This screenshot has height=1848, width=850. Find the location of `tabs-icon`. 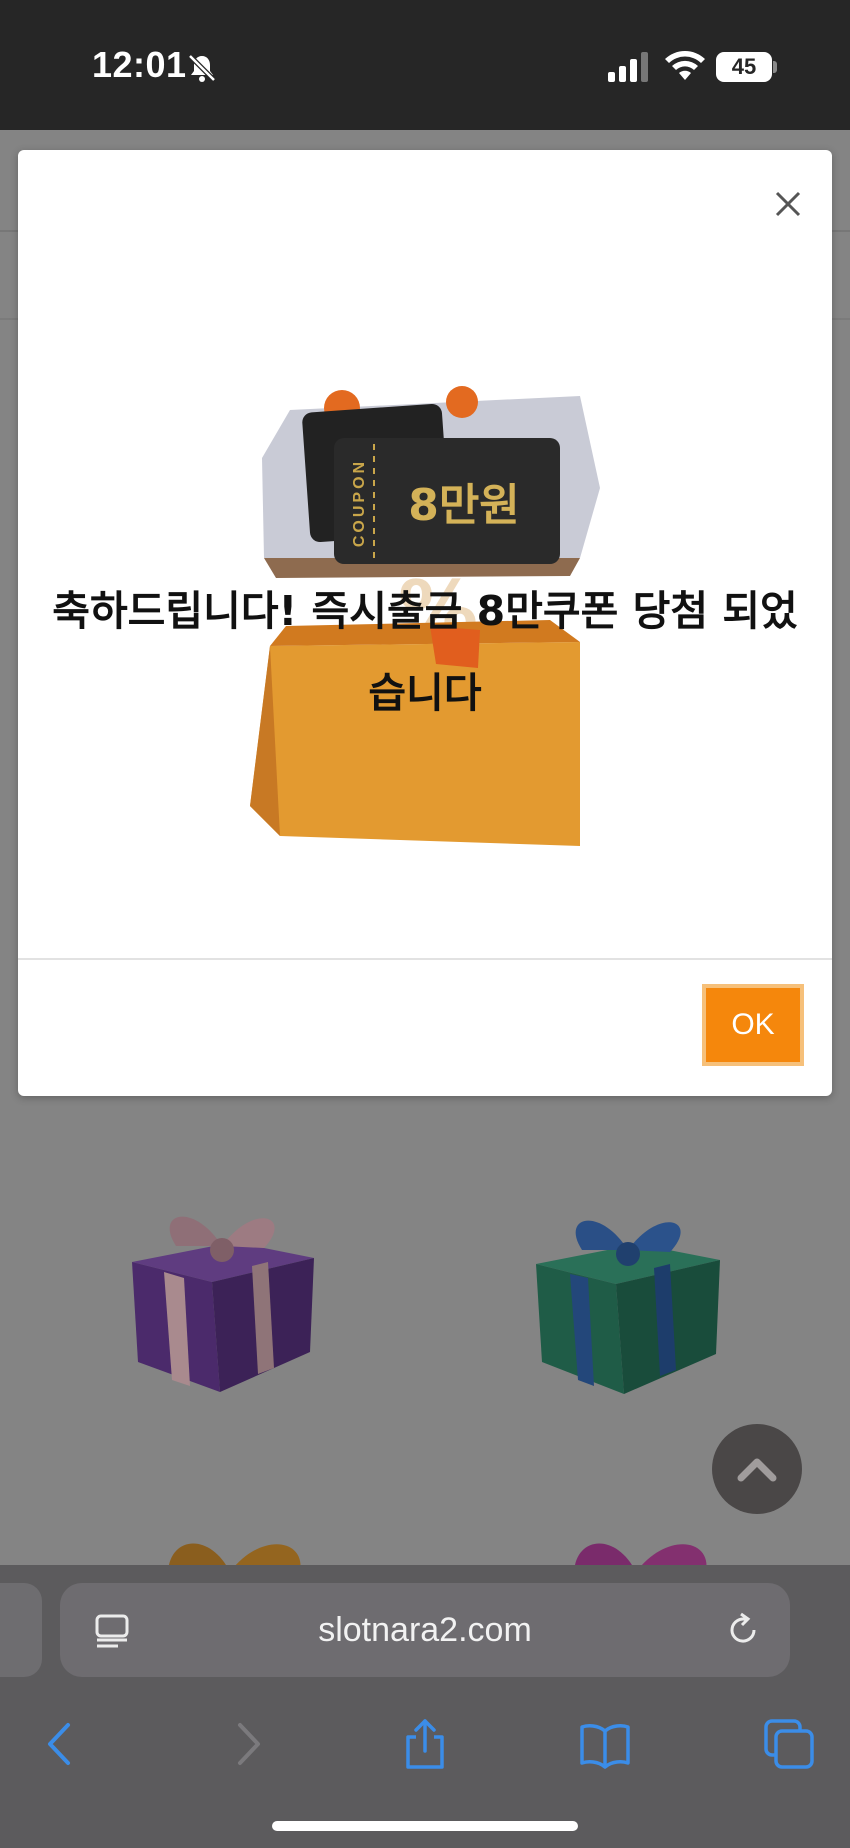

tabs-icon is located at coordinates (789, 1744).